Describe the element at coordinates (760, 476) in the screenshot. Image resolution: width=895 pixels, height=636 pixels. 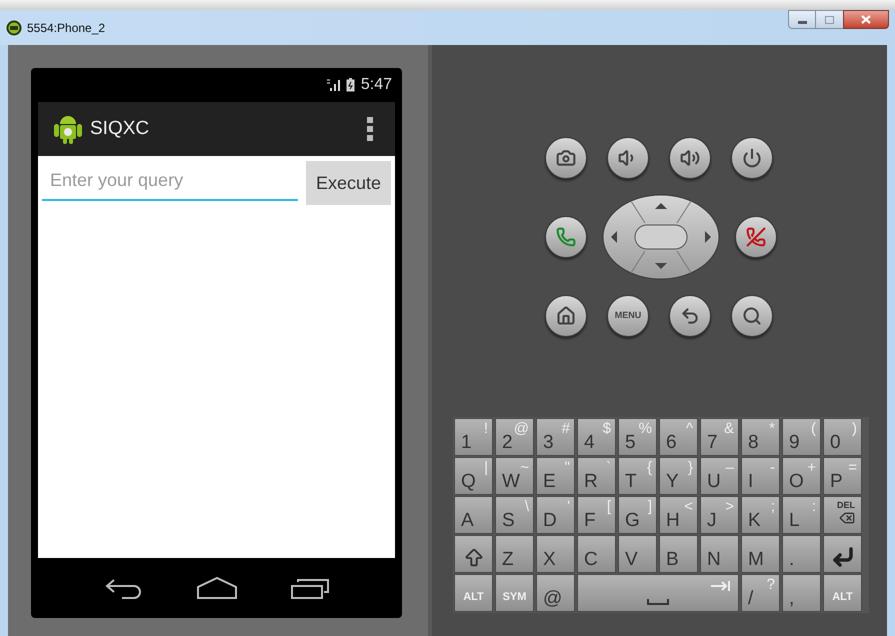
I see `keyboard-key: I -` at that location.